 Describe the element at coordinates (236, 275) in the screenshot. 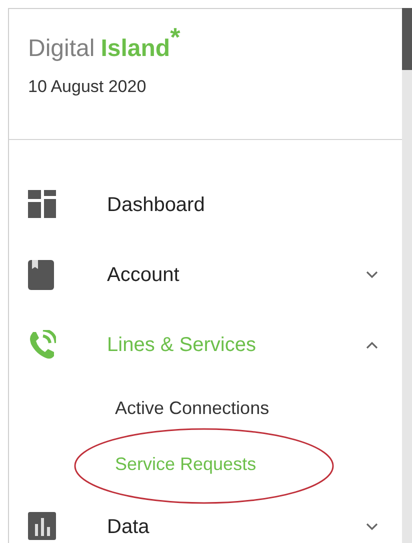

I see `menu-item: Account` at that location.